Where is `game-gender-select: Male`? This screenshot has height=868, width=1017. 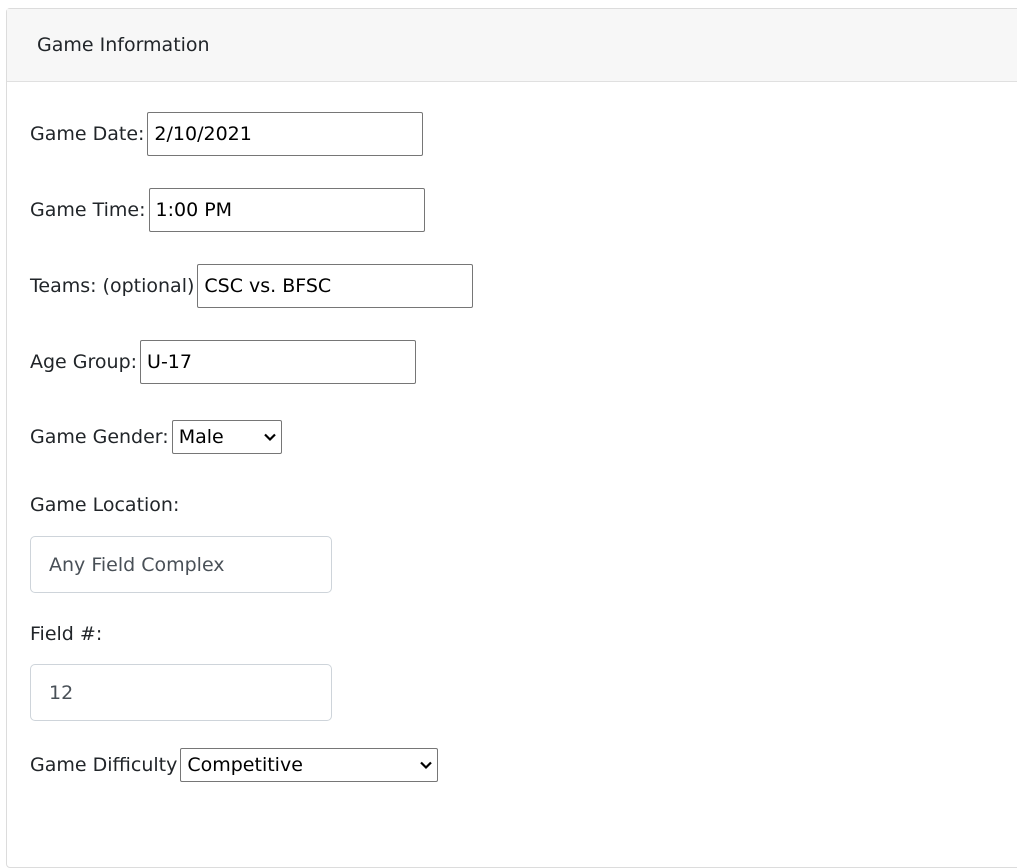 game-gender-select: Male is located at coordinates (226, 437).